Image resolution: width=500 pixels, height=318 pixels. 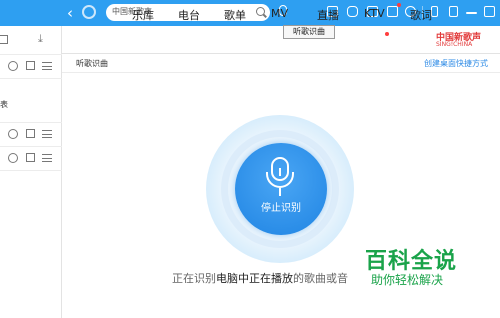 I want to click on tab-ktv: KTV, so click(x=374, y=13).